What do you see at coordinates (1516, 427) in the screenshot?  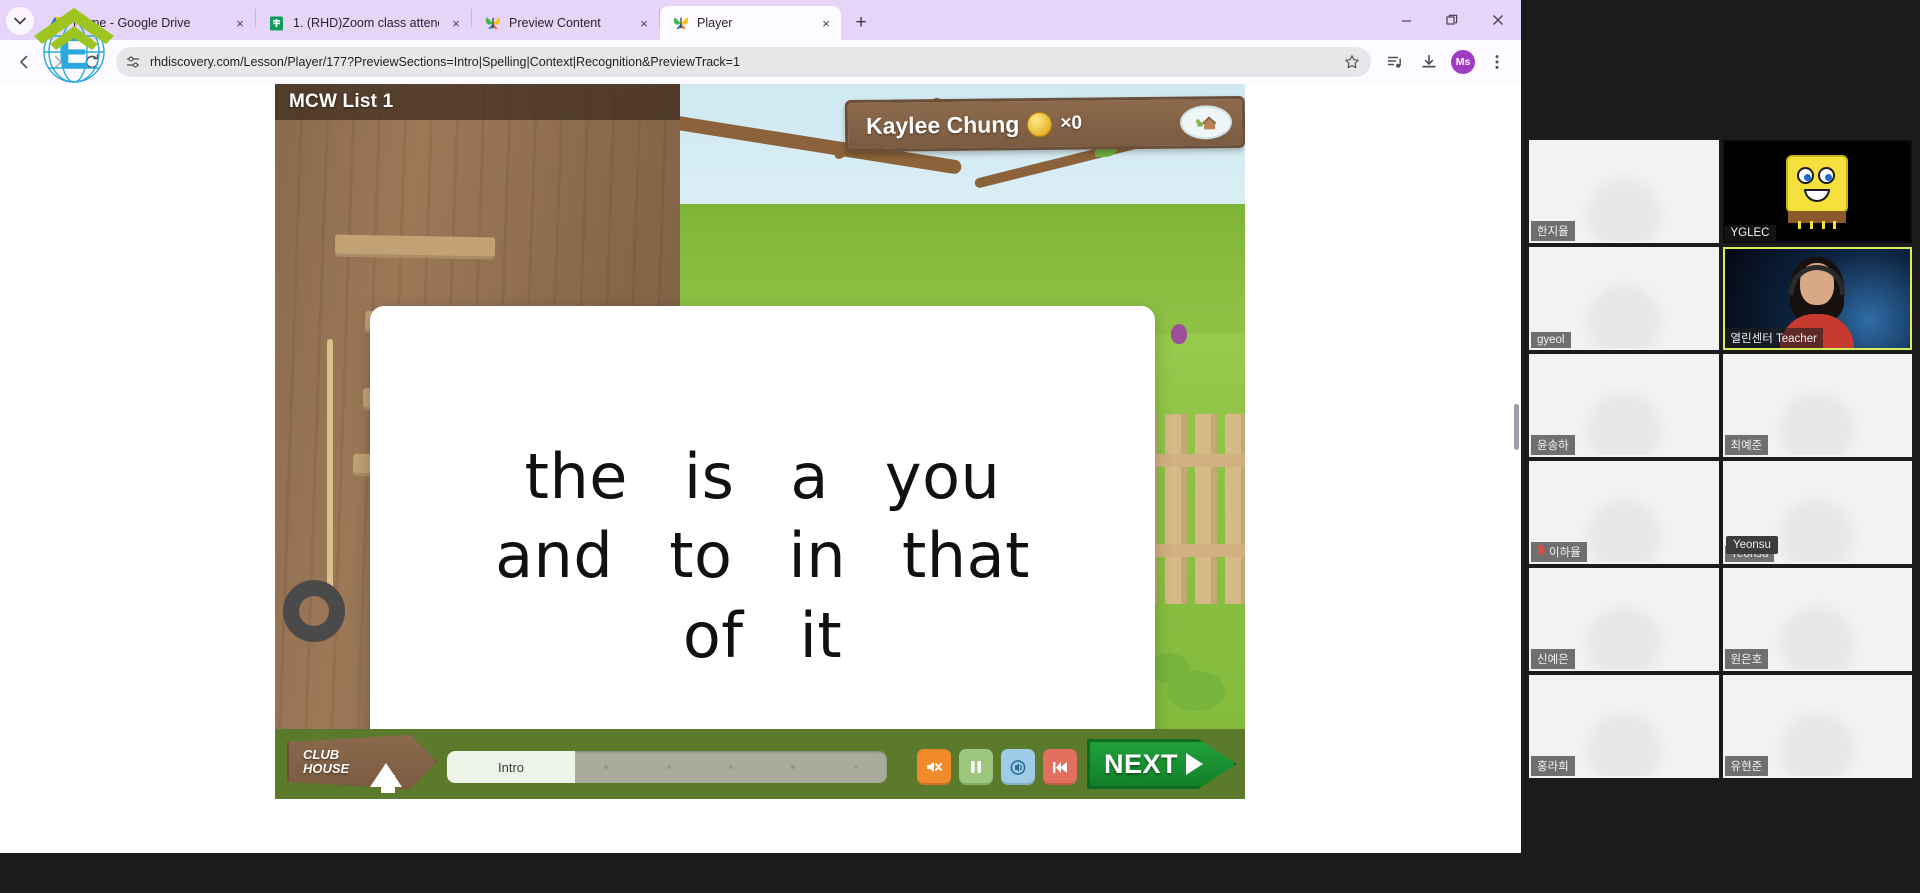 I see `page-scrollbar` at bounding box center [1516, 427].